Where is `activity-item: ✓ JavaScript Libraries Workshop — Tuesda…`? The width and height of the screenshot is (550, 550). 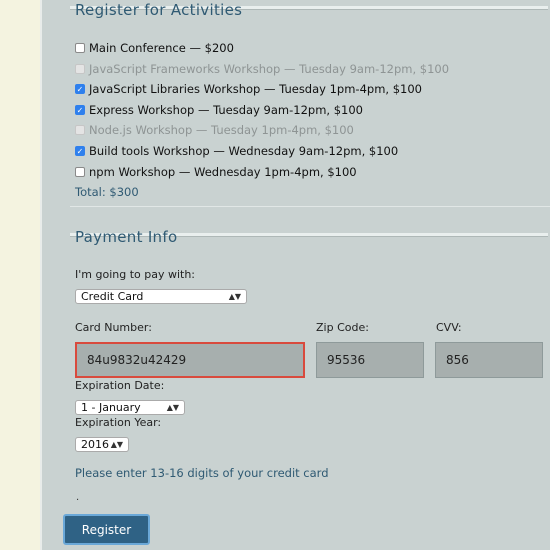 activity-item: ✓ JavaScript Libraries Workshop — Tuesda… is located at coordinates (248, 89).